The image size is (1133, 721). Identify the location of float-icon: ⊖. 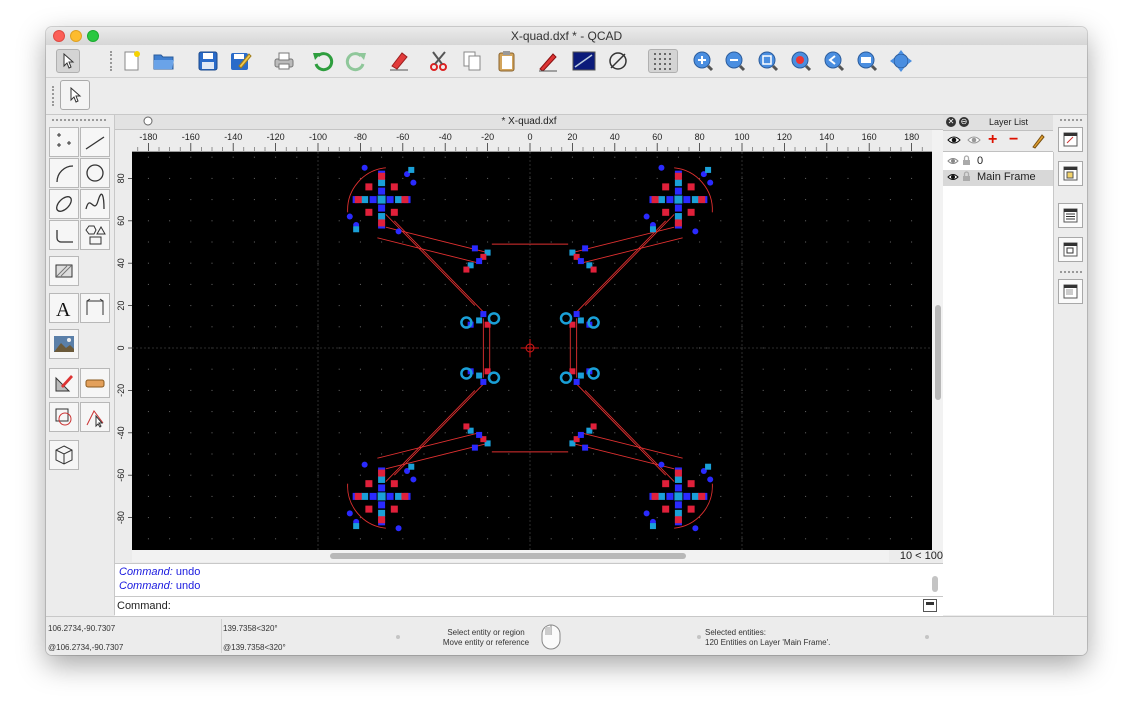
(964, 122).